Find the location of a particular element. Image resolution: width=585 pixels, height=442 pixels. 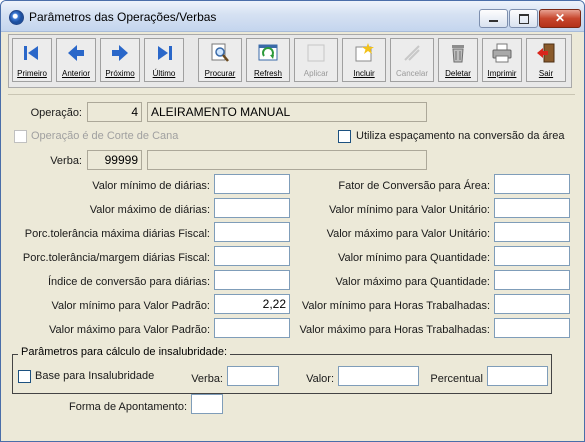

valor-max-quantidade-label: Valor máximo para Quantidade: is located at coordinates (413, 282).